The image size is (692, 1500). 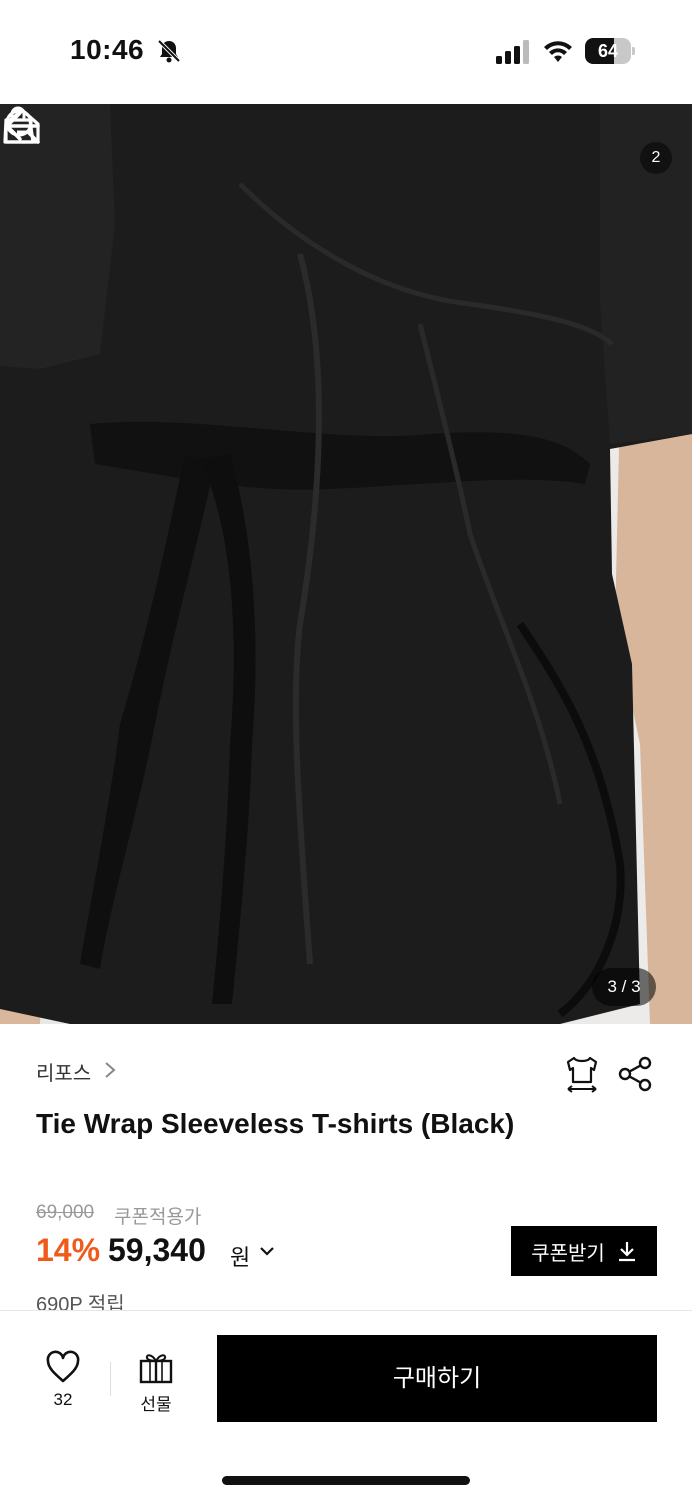 I want to click on get-coupon-label: 쿠폰받기, so click(x=568, y=1253).